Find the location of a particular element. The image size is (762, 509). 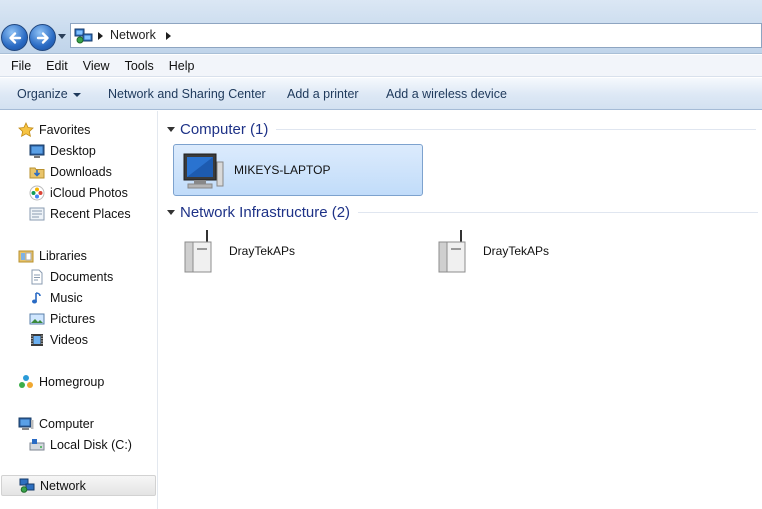

nav-favorites-label: Favorites is located at coordinates (65, 129).